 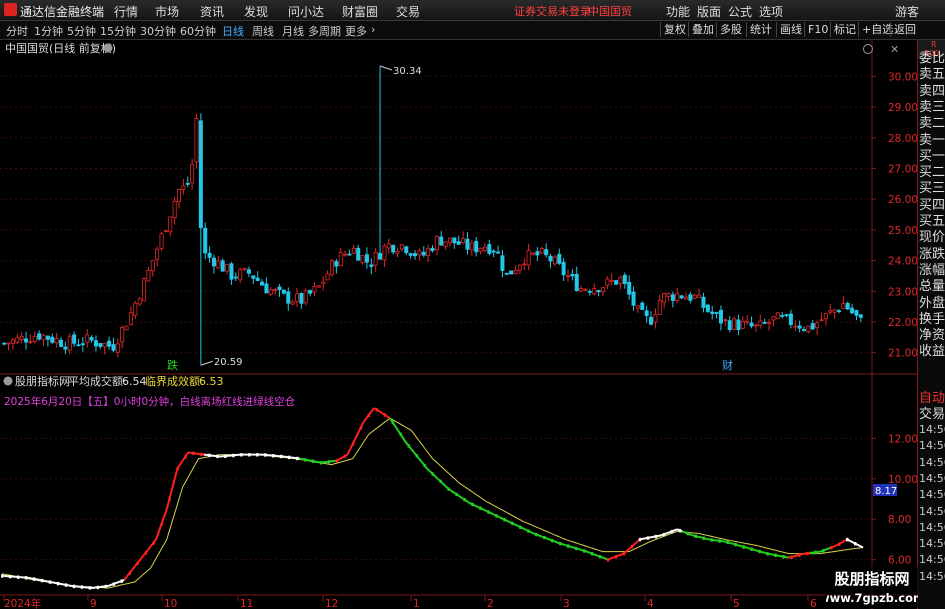 I want to click on user-guest: 游客, so click(x=907, y=11).